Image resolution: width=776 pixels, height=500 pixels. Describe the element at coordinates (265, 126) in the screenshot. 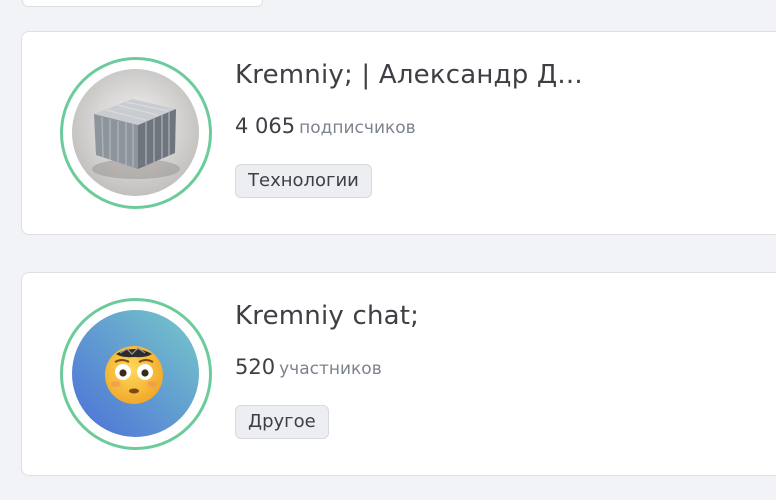

I see `count-number: 4 065` at that location.